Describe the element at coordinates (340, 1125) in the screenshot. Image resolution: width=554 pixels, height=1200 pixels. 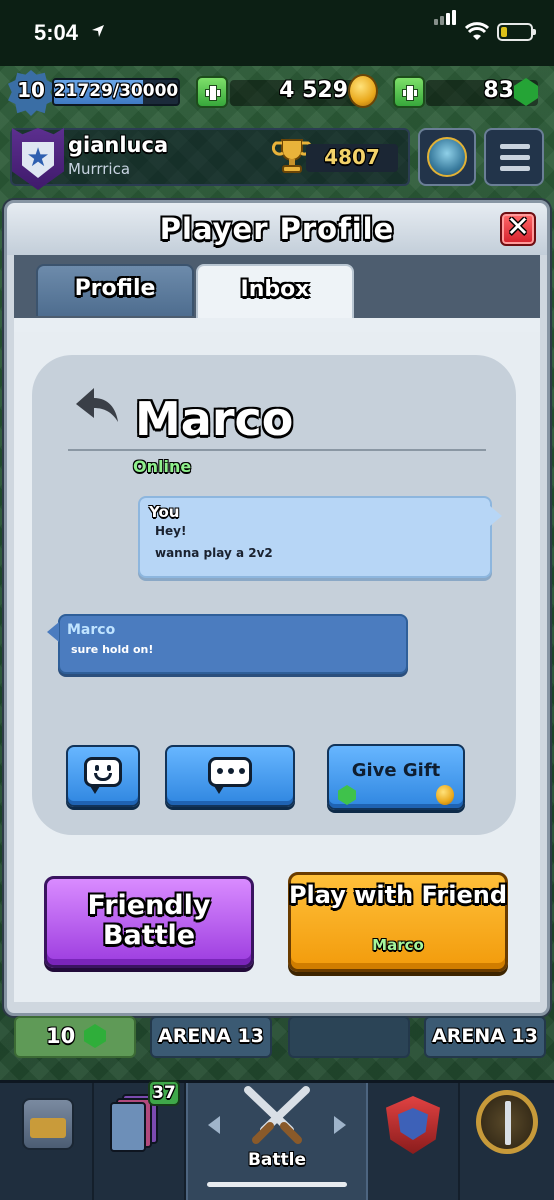
I see `chevron-right-icon` at that location.